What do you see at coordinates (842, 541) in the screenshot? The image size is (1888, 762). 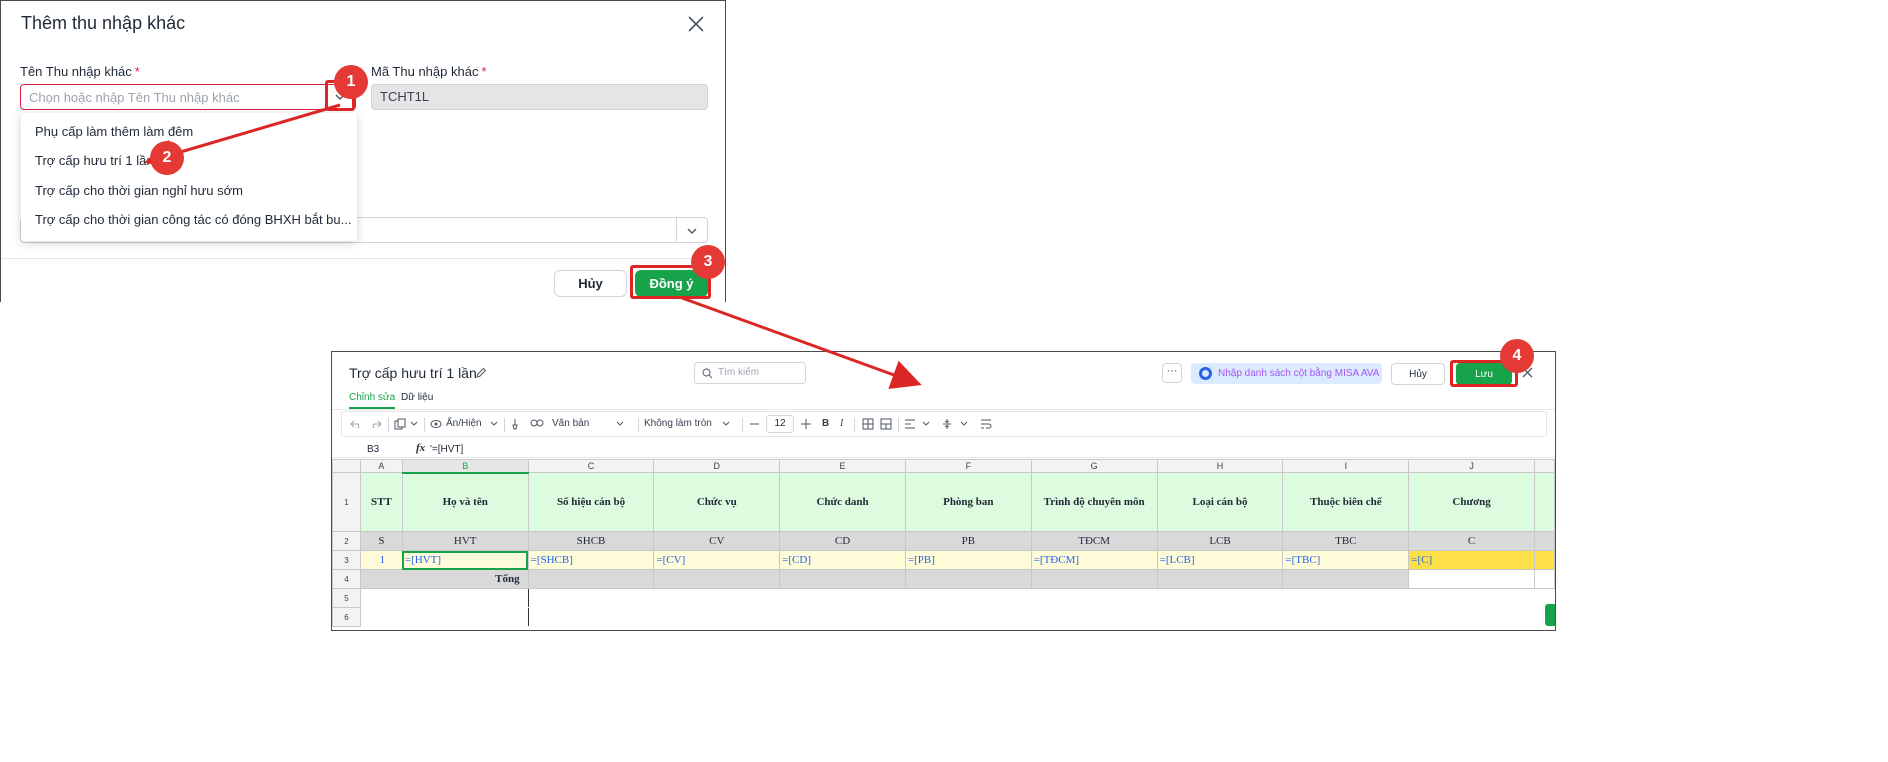 I see `code-cell: CD` at bounding box center [842, 541].